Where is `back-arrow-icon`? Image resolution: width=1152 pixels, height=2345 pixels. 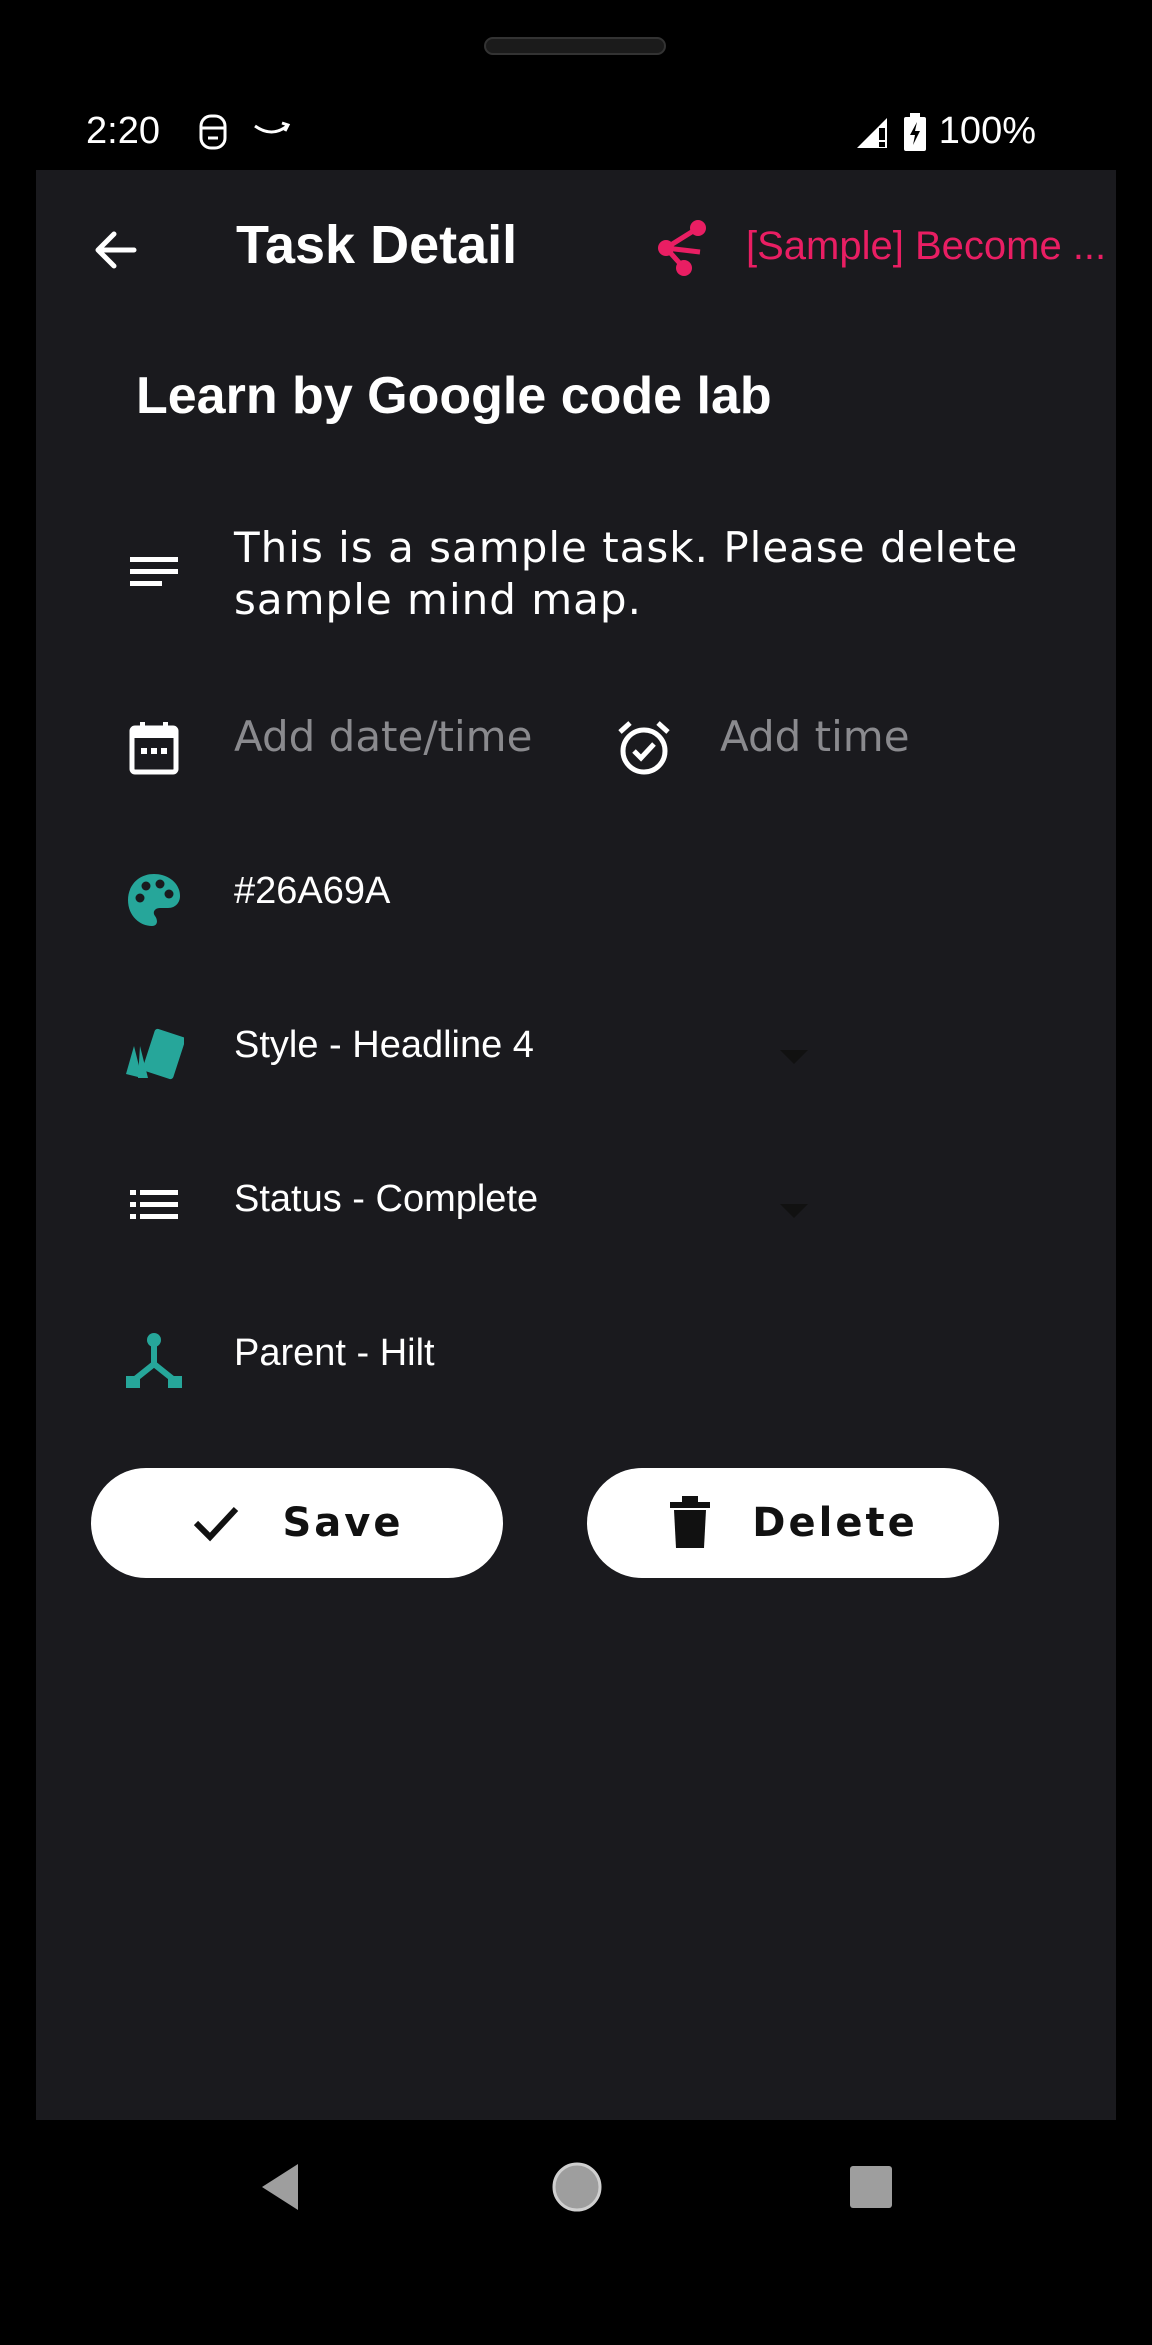
back-arrow-icon is located at coordinates (116, 250).